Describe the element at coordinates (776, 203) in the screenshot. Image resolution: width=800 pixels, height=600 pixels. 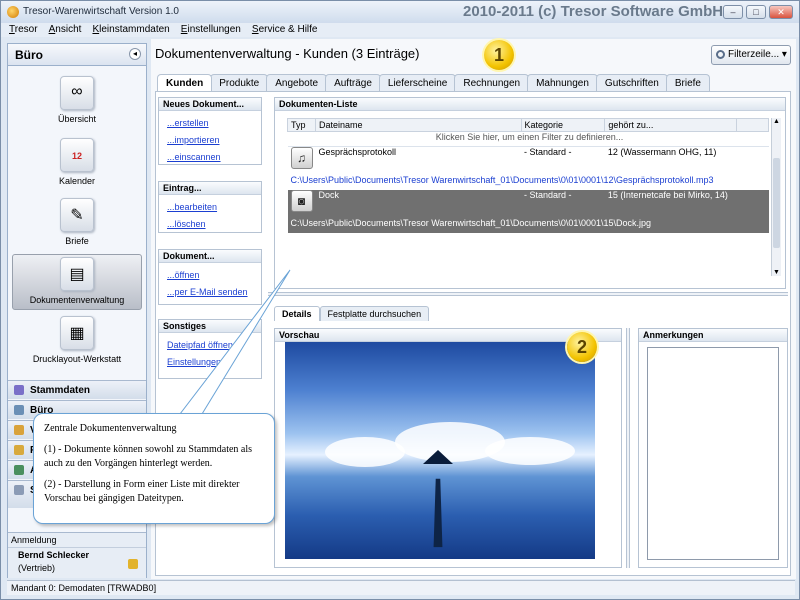
I see `scroll-thumb` at that location.